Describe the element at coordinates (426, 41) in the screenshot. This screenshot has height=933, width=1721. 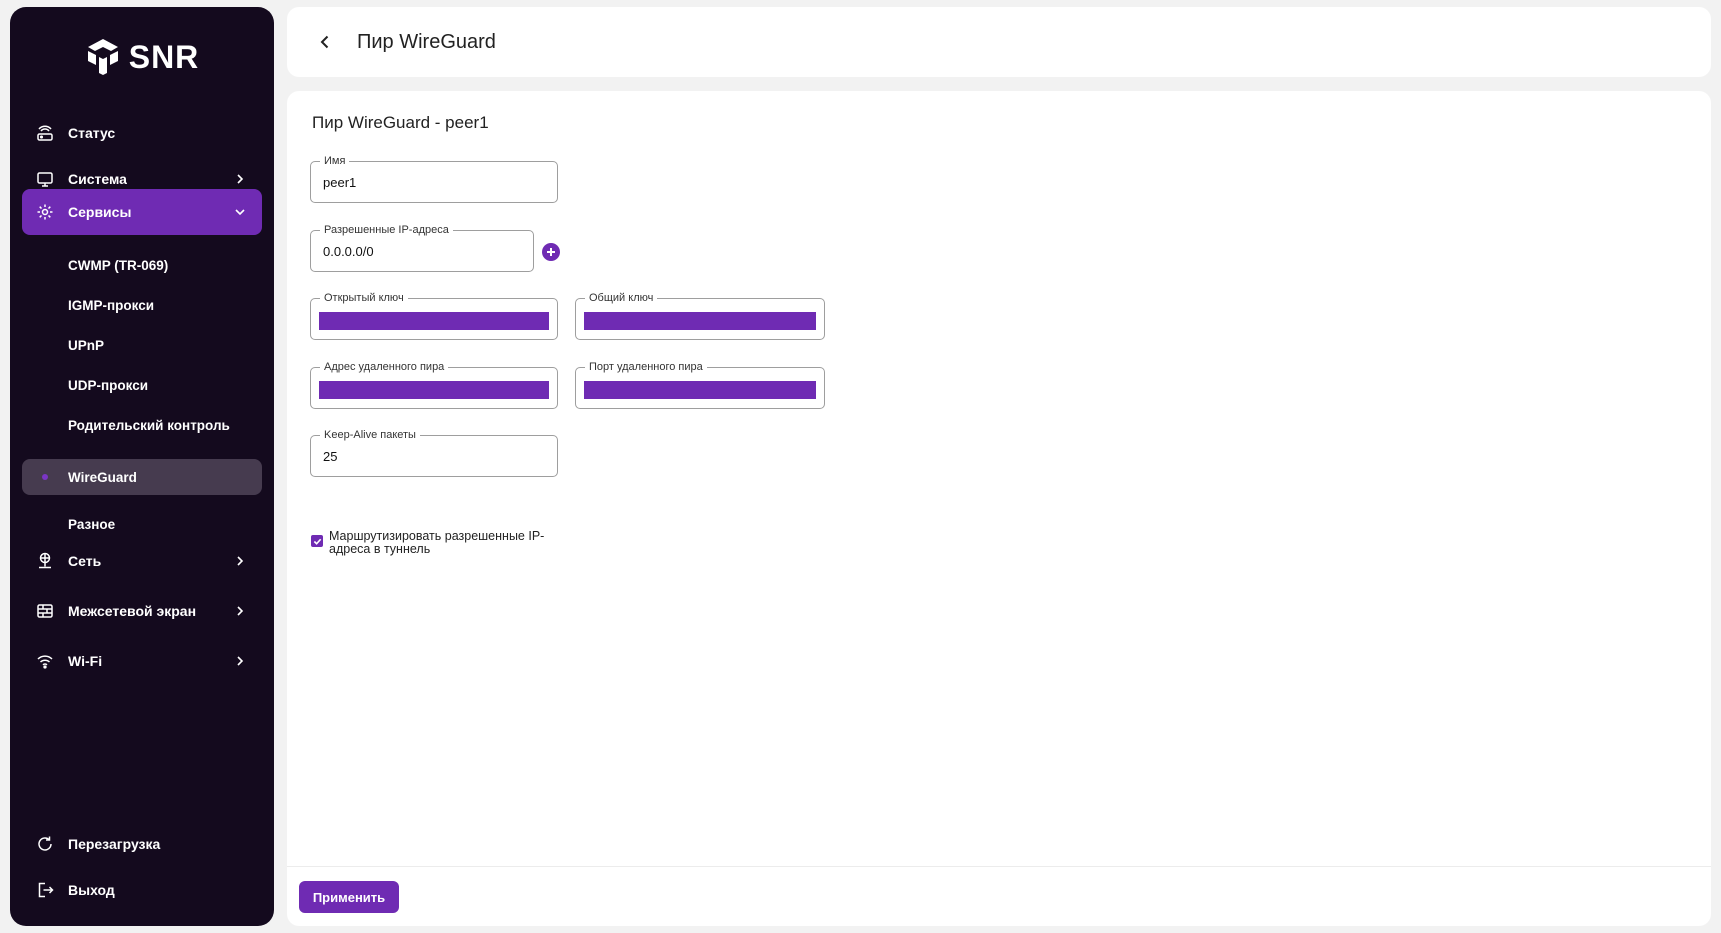
I see `page-title: Пир WireGuard` at that location.